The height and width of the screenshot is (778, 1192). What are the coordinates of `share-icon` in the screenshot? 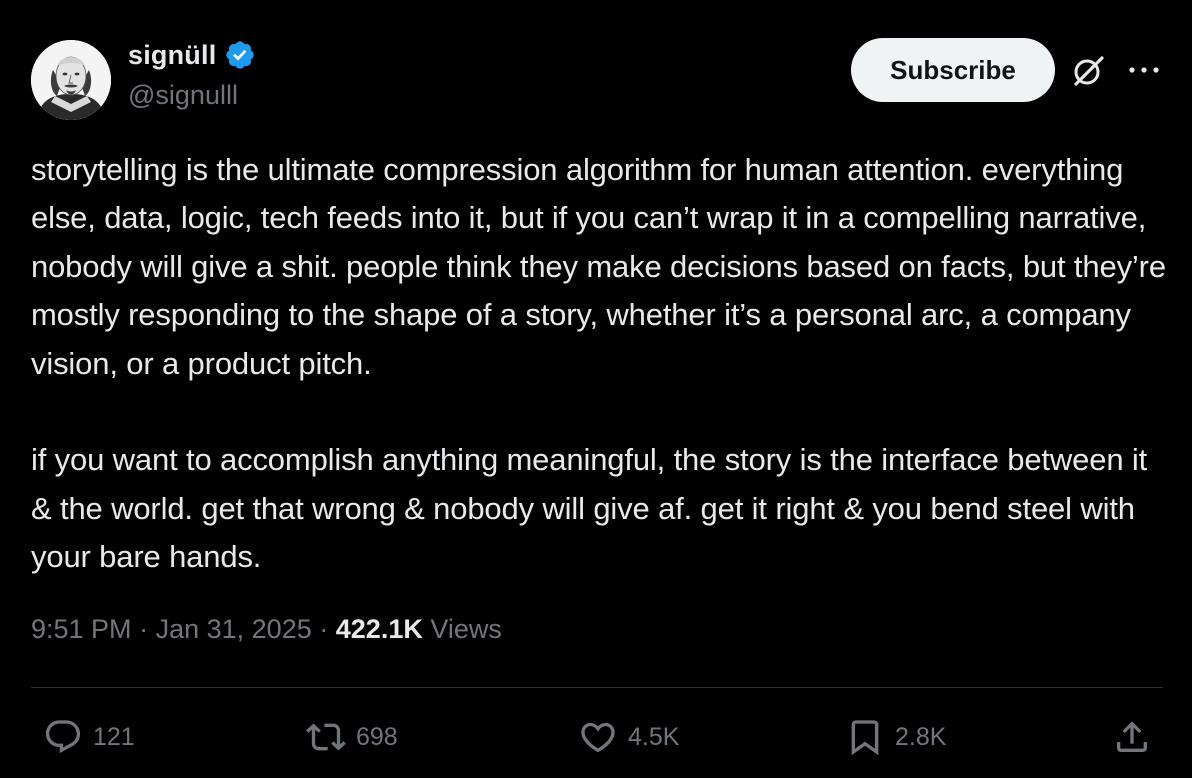 It's located at (1132, 736).